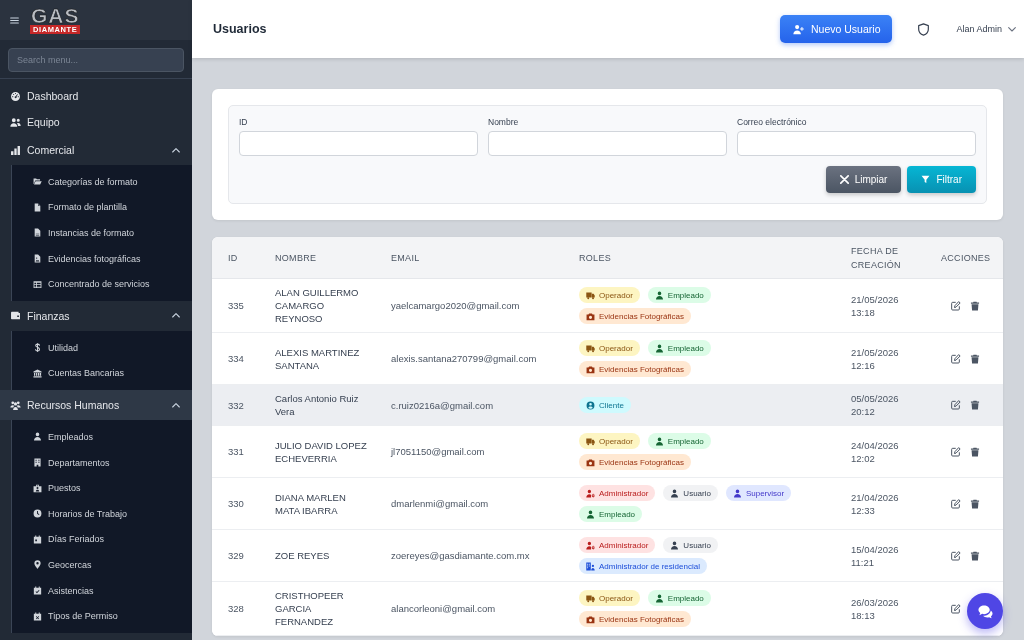  What do you see at coordinates (102, 565) in the screenshot?
I see `submenu-item: Geocercas` at bounding box center [102, 565].